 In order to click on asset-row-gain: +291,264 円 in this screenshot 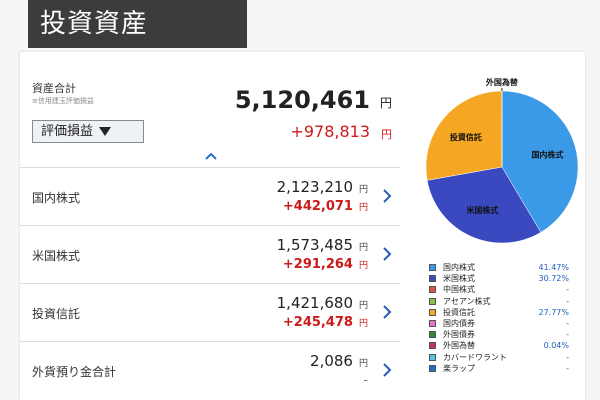, I will do `click(325, 264)`.